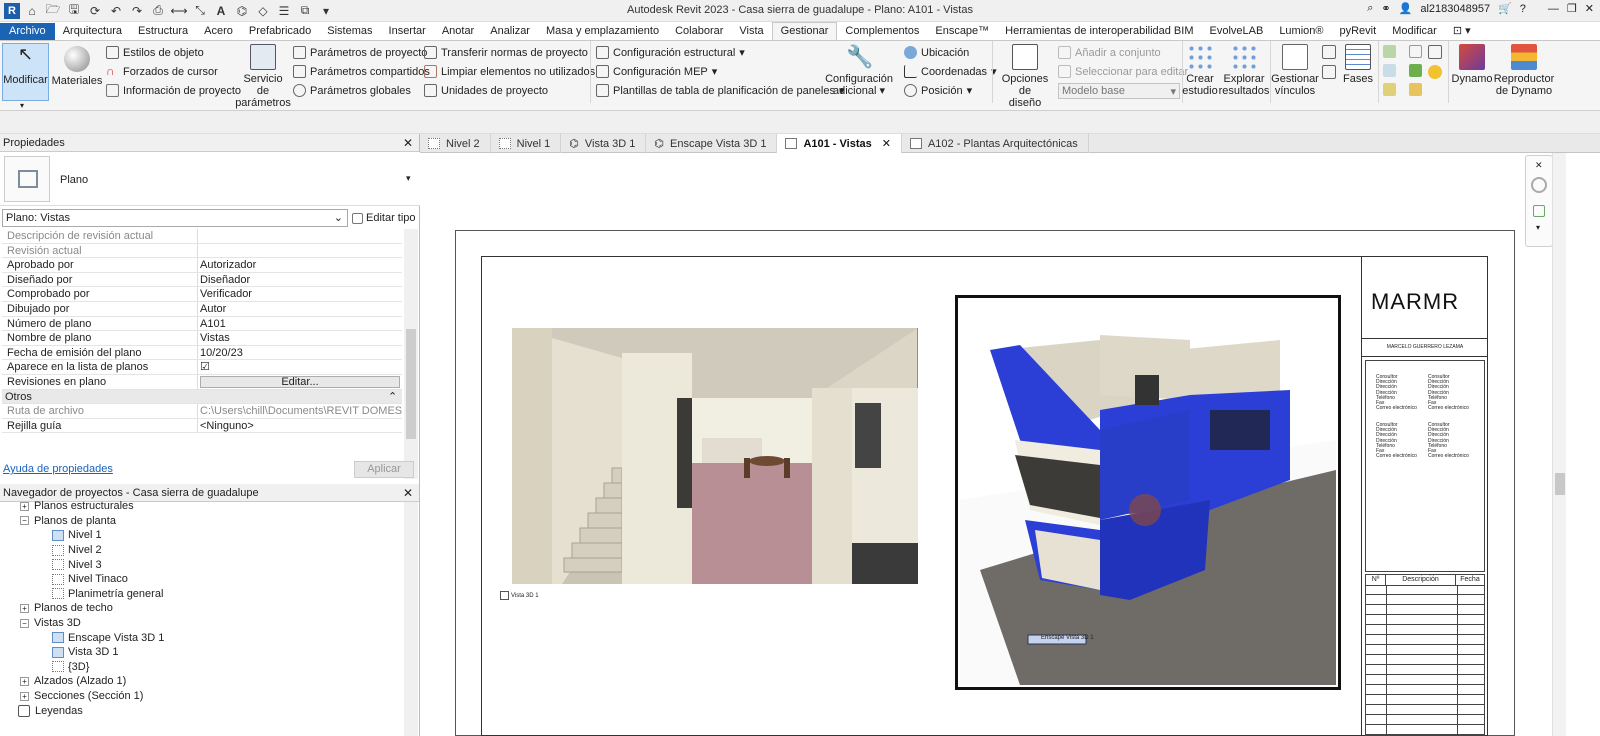  What do you see at coordinates (455, 143) in the screenshot?
I see `tab-view-nivel-2: Nivel 2` at bounding box center [455, 143].